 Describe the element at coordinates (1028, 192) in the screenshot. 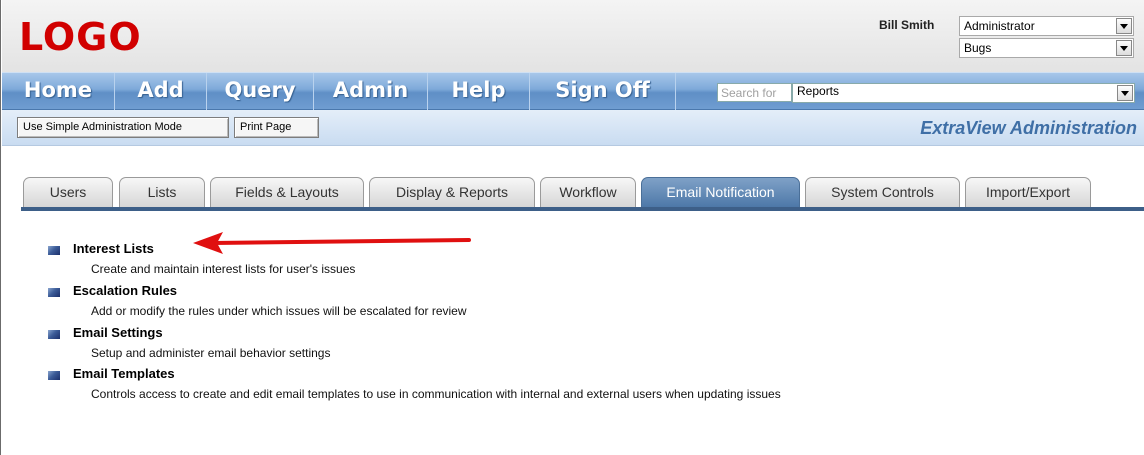

I see `tab-import-export: Import/Export` at that location.